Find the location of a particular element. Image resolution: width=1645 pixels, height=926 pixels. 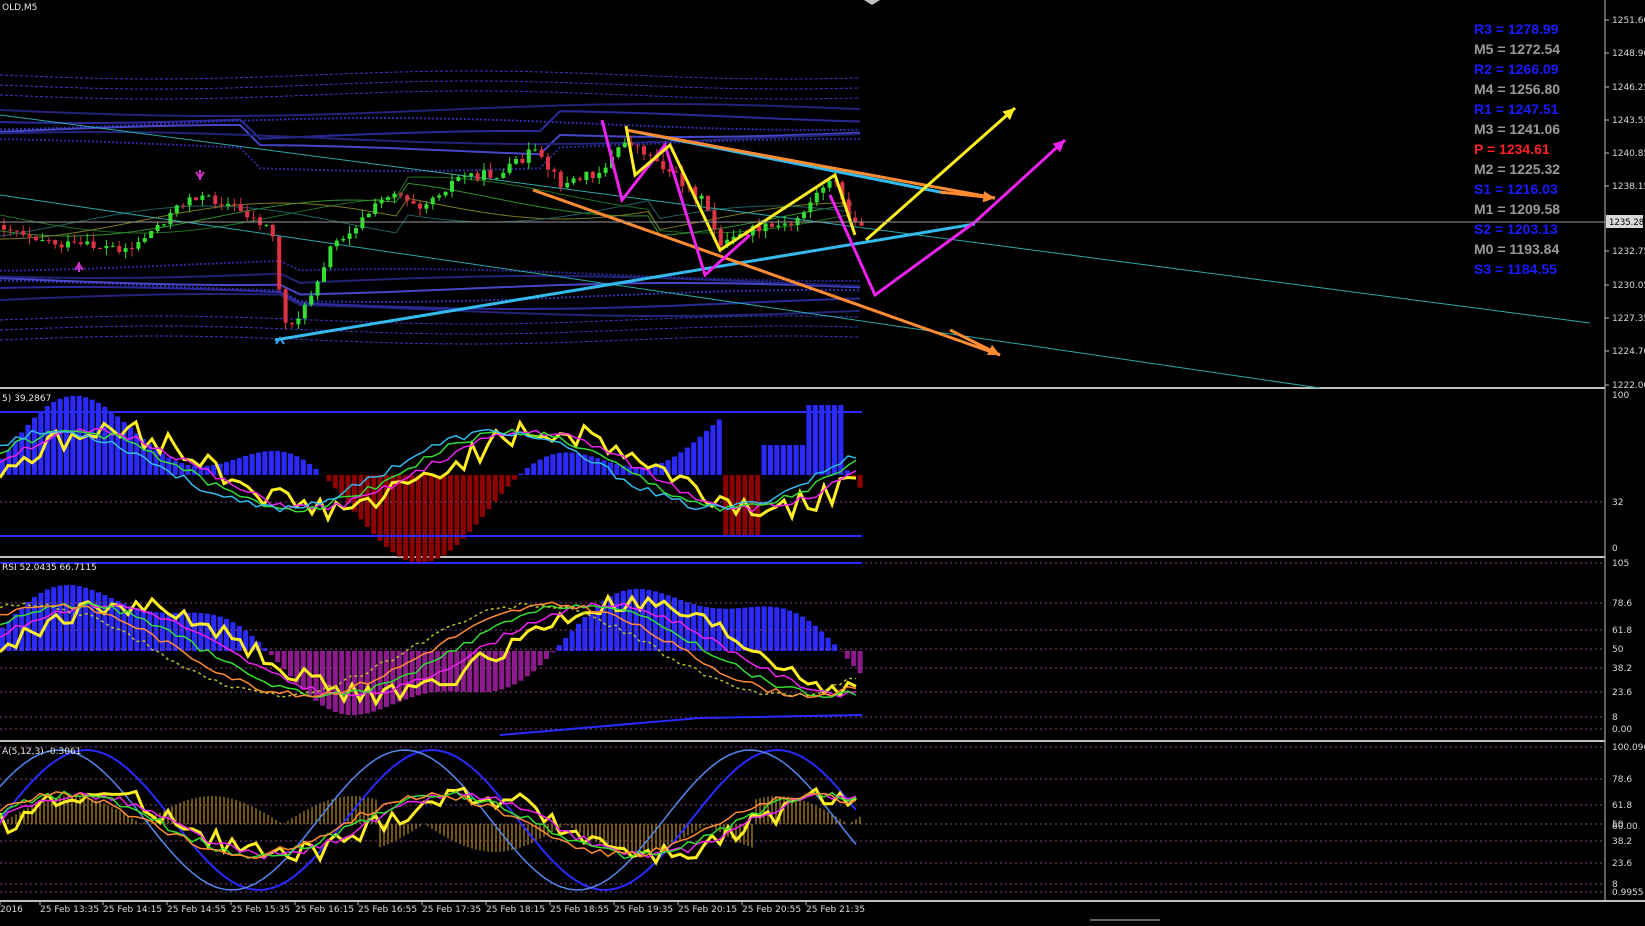

time-tick-label: 25 Feb 14:15 is located at coordinates (132, 910).